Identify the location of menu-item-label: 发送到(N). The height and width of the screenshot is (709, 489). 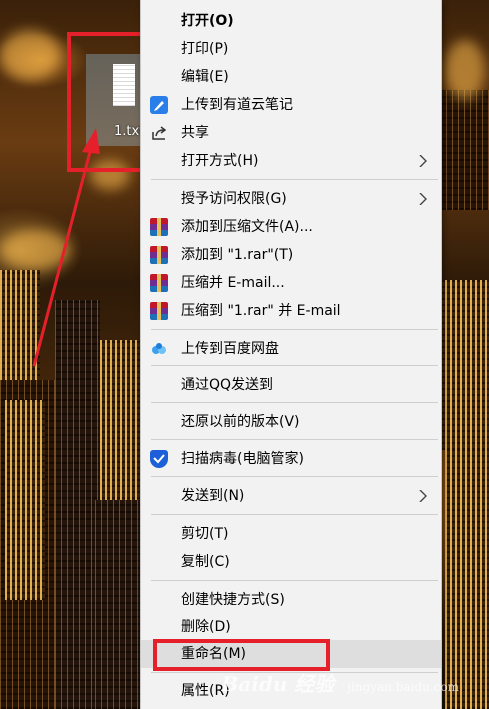
(213, 496).